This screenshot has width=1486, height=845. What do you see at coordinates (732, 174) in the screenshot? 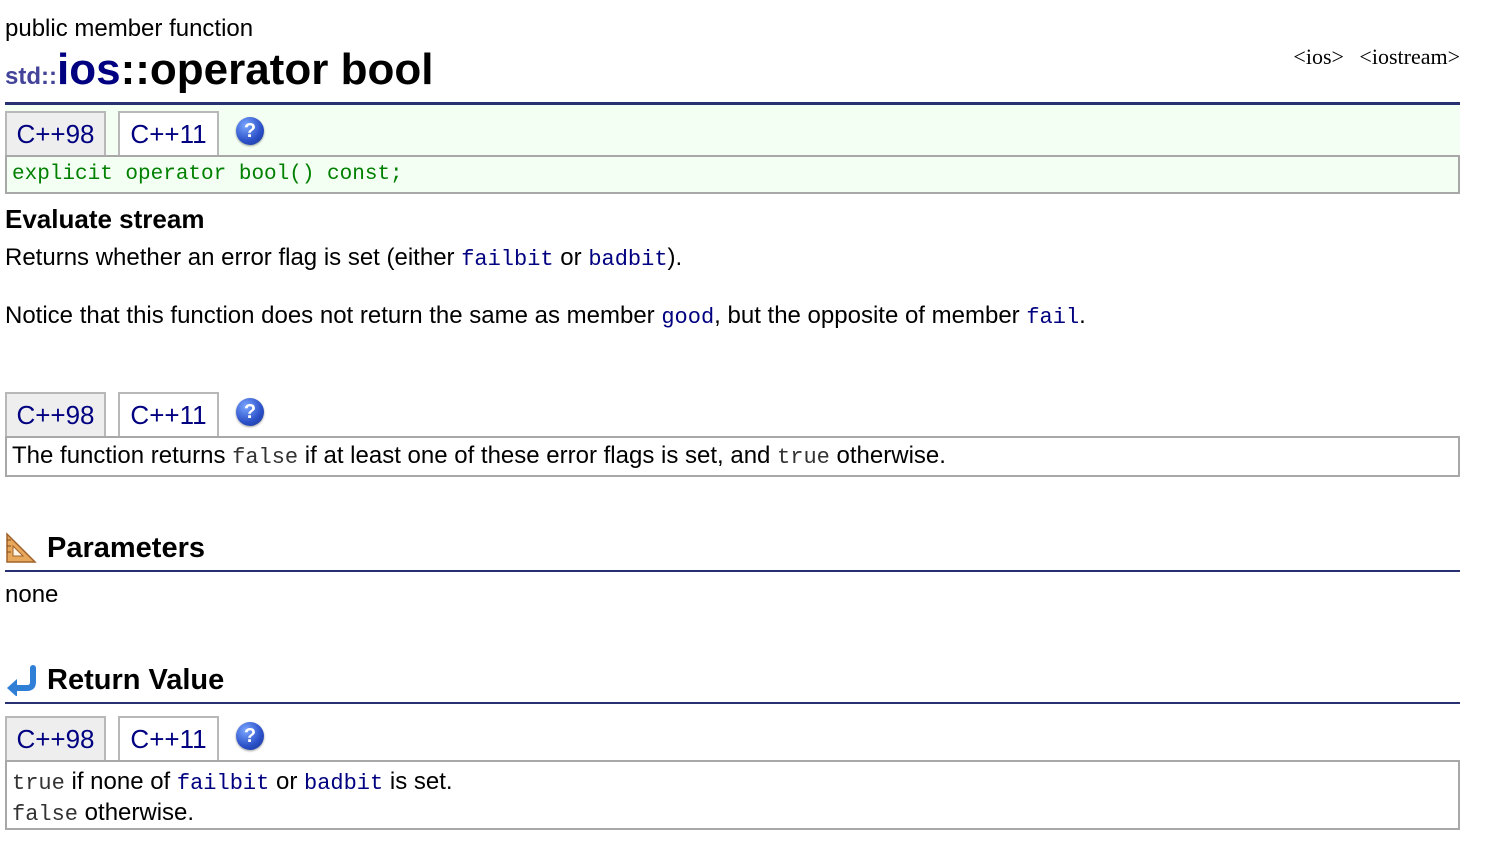
I see `declaration-box: explicit operator bool() const;` at bounding box center [732, 174].